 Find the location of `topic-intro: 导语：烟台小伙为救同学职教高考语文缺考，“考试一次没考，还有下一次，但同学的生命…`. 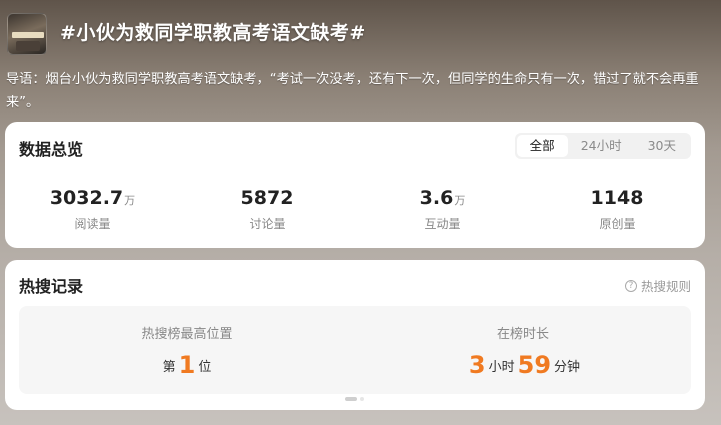

topic-intro: 导语：烟台小伙为救同学职教高考语文缺考，“考试一次没考，还有下一次，但同学的生命… is located at coordinates (352, 91).